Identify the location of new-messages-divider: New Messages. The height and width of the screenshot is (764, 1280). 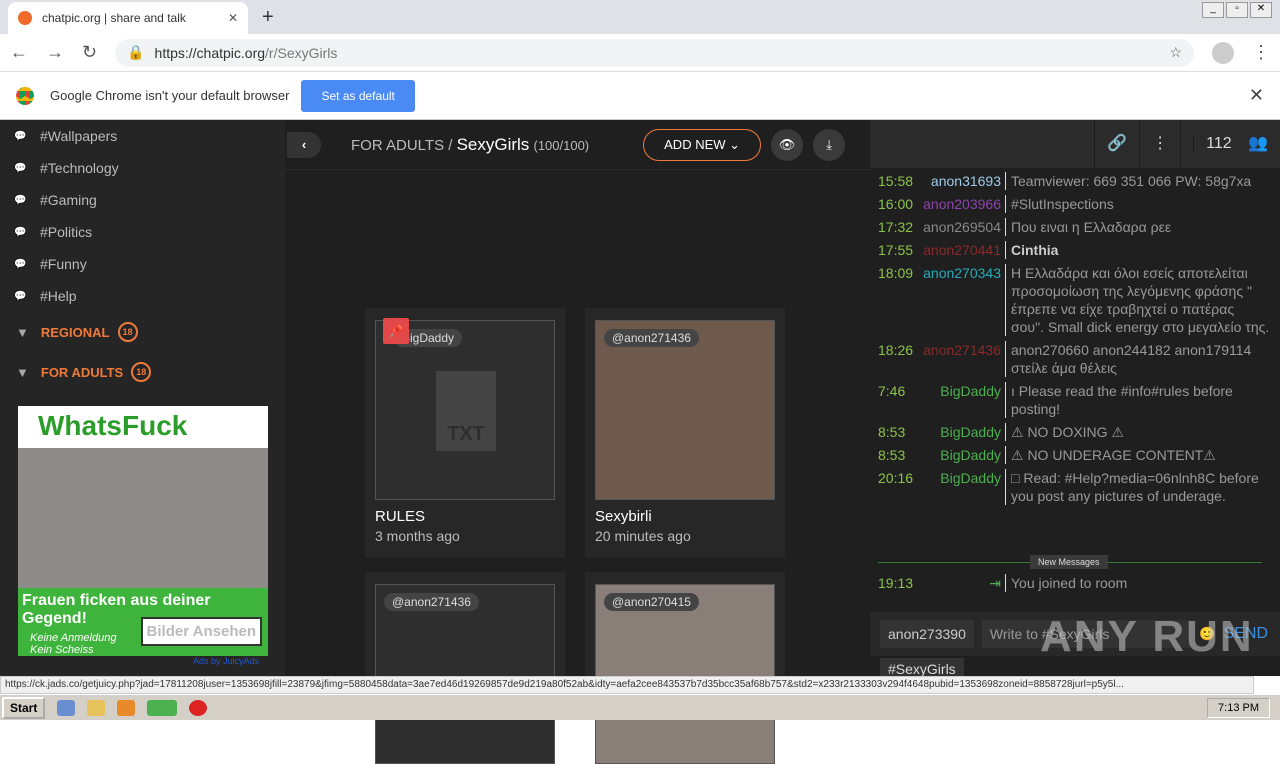
(1070, 562).